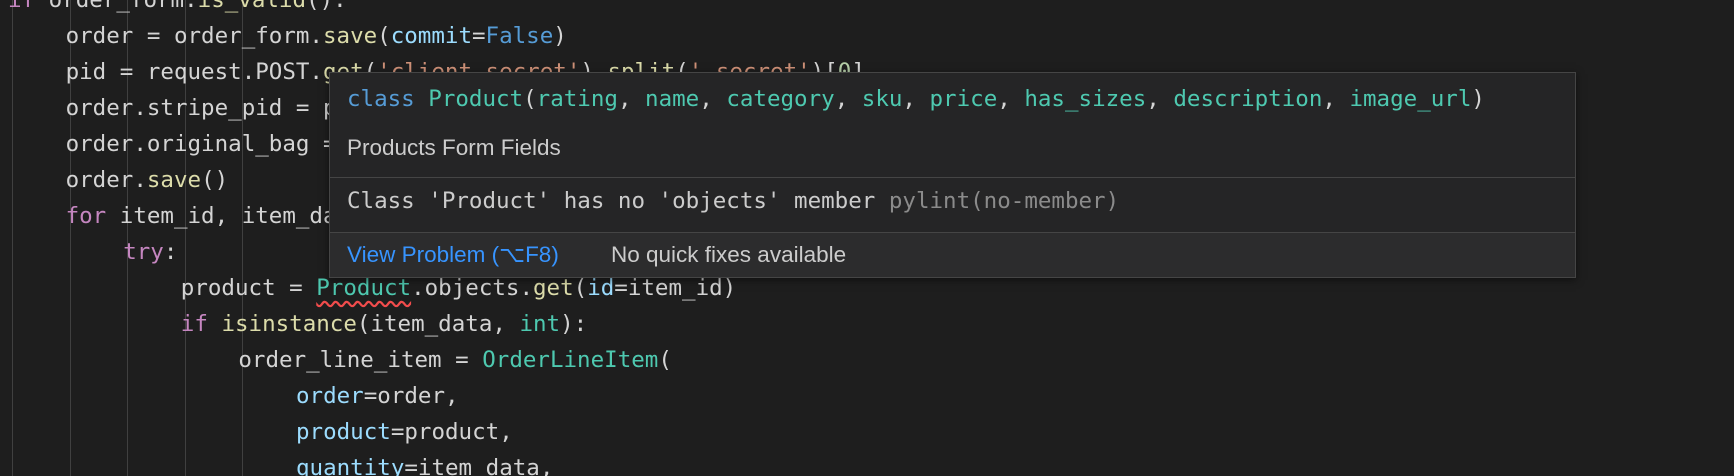 Image resolution: width=1734 pixels, height=476 pixels. Describe the element at coordinates (729, 254) in the screenshot. I see `no-quick-fixes-label: No quick fixes available` at that location.